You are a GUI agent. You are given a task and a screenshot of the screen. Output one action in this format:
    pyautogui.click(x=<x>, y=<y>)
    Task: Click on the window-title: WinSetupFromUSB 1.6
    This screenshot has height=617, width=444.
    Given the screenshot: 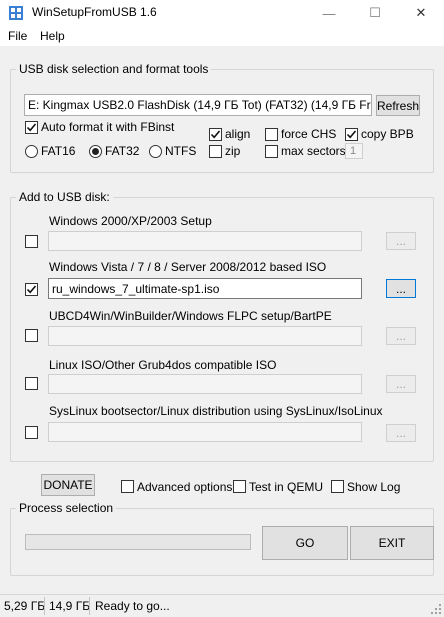 What is the action you would take?
    pyautogui.click(x=94, y=12)
    